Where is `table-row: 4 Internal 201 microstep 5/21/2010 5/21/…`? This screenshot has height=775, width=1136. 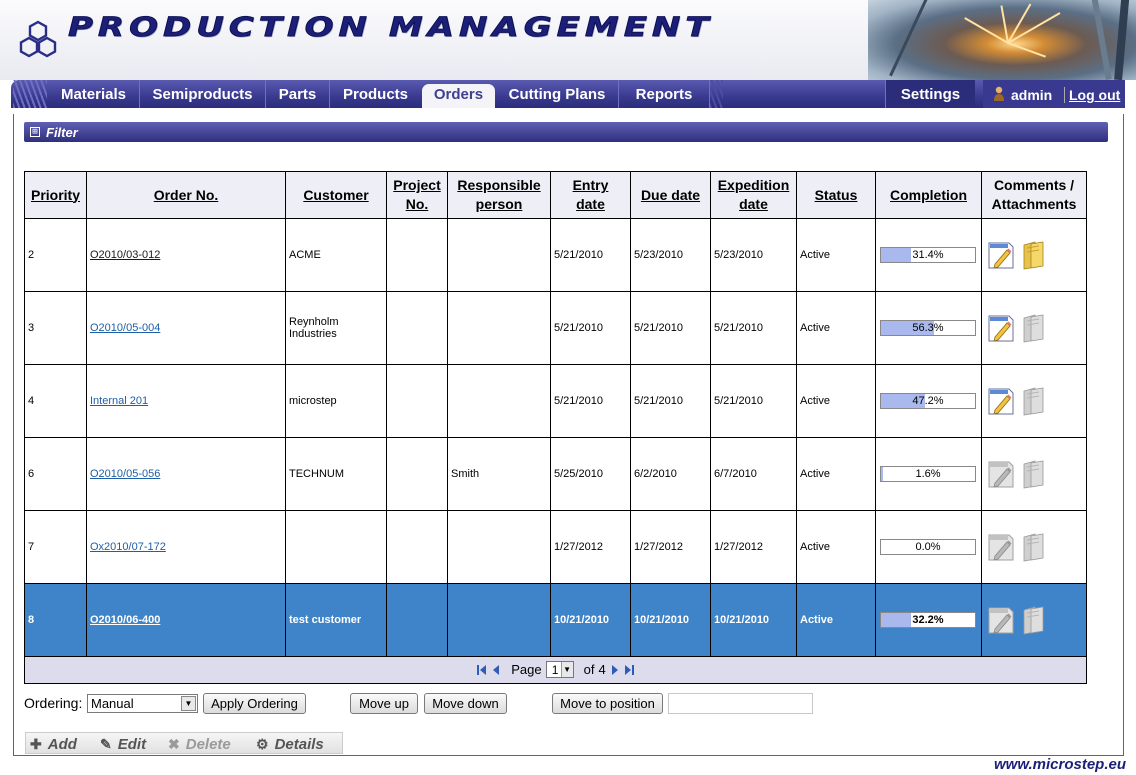
table-row: 4 Internal 201 microstep 5/21/2010 5/21/… is located at coordinates (555, 401).